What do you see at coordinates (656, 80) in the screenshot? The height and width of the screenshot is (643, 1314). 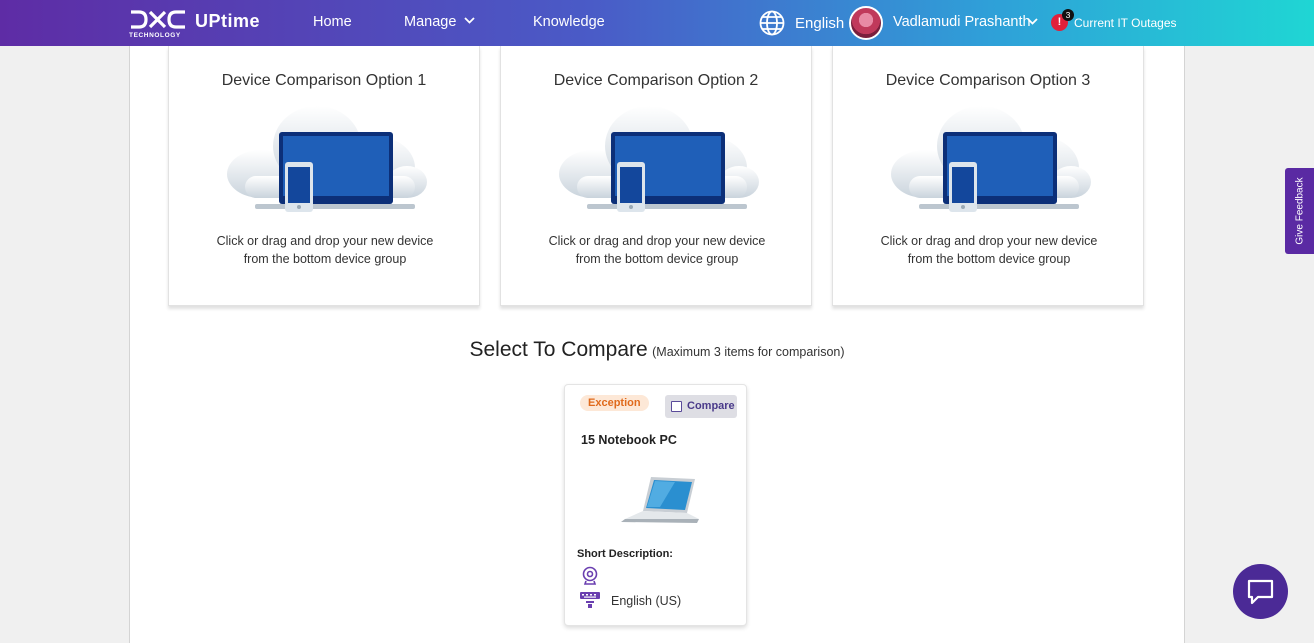 I see `comparison-slot-title: Device Comparison Option 2` at bounding box center [656, 80].